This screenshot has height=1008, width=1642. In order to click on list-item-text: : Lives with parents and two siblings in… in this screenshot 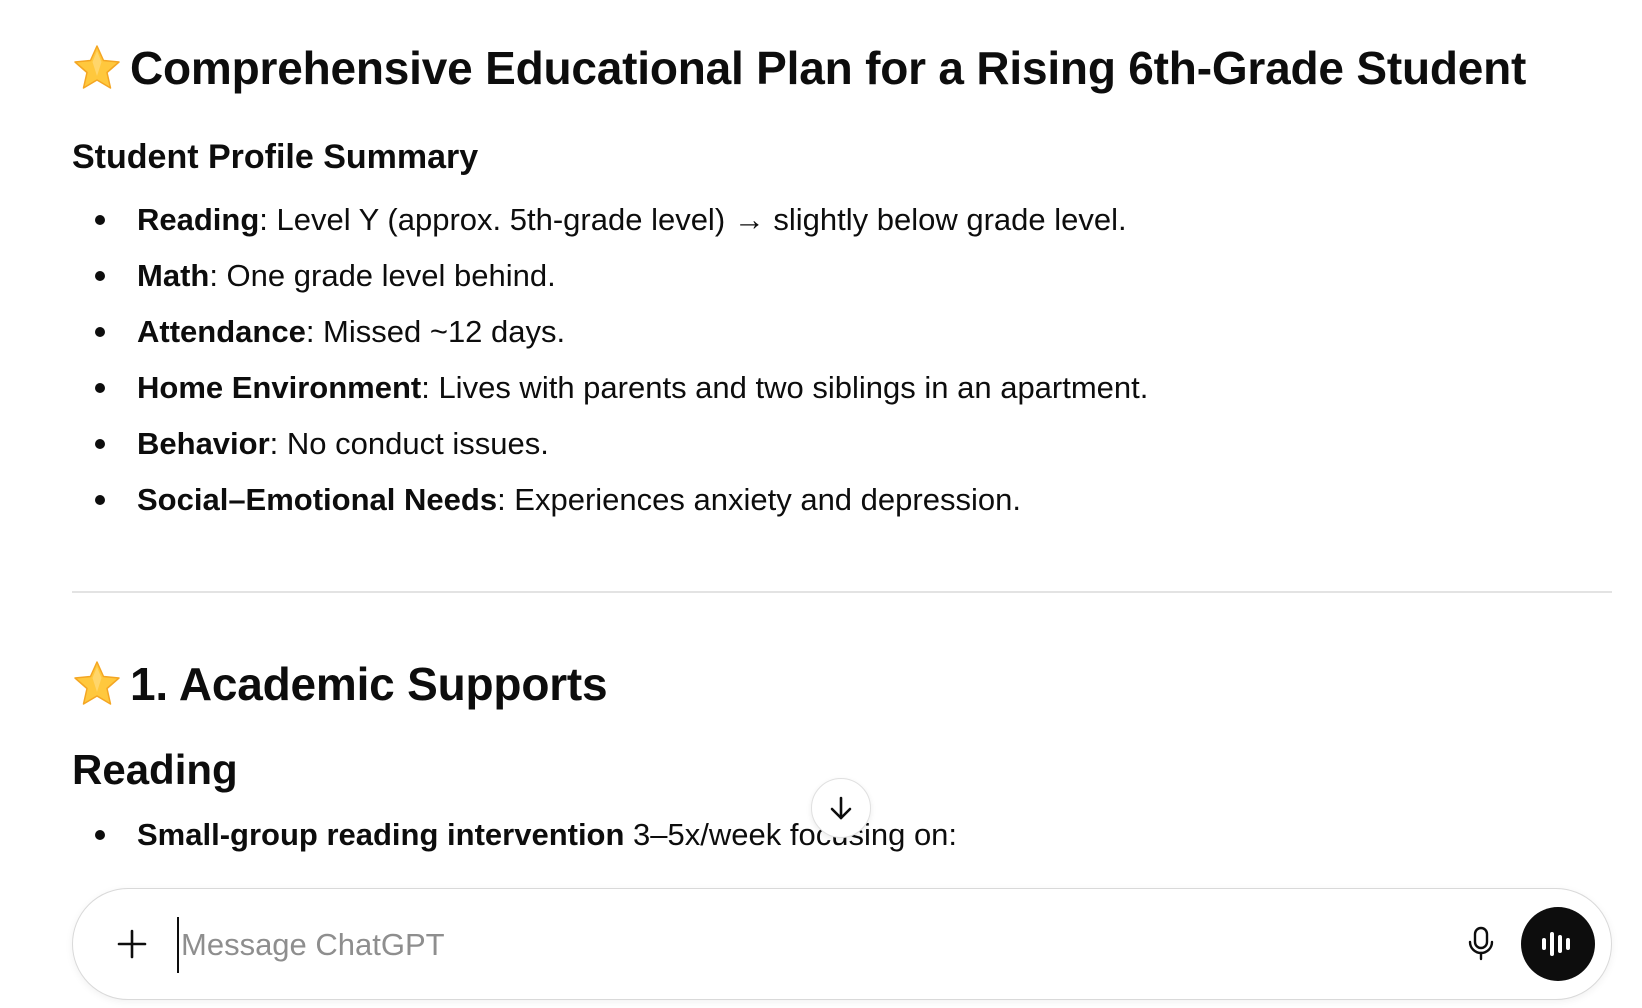, I will do `click(785, 387)`.